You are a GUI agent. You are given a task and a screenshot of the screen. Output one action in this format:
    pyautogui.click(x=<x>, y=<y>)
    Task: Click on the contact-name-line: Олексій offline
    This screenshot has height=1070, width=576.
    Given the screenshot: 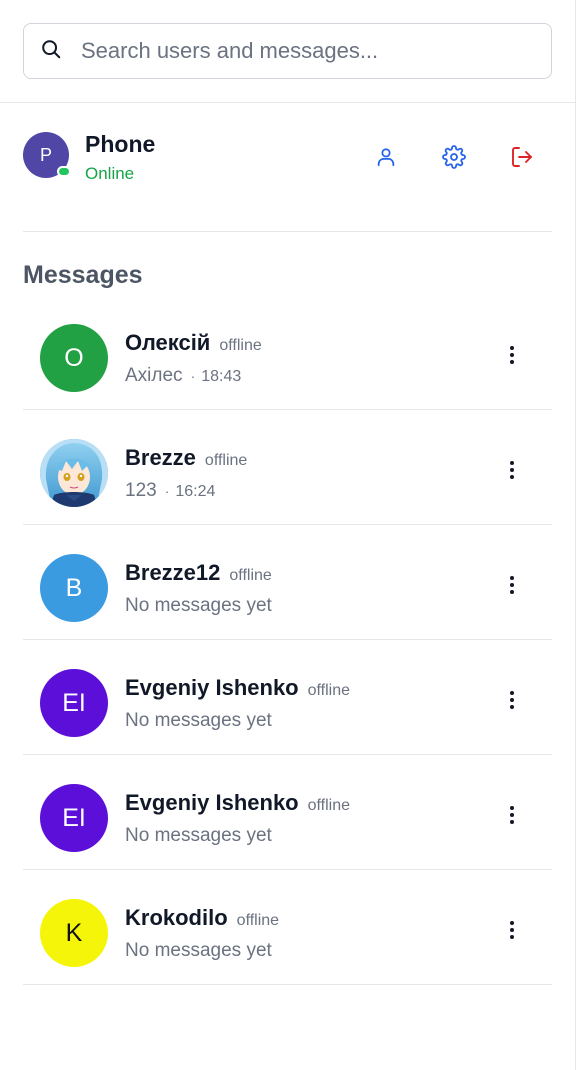 What is the action you would take?
    pyautogui.click(x=193, y=343)
    